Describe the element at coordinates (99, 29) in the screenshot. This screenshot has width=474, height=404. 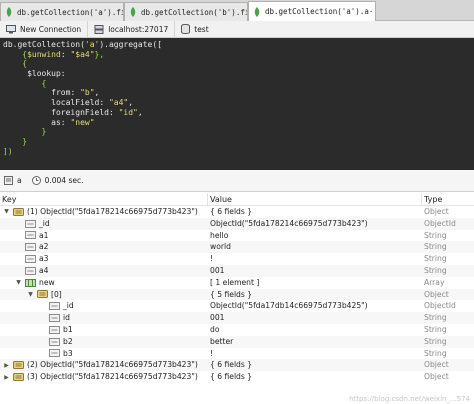
I see `server-icon` at that location.